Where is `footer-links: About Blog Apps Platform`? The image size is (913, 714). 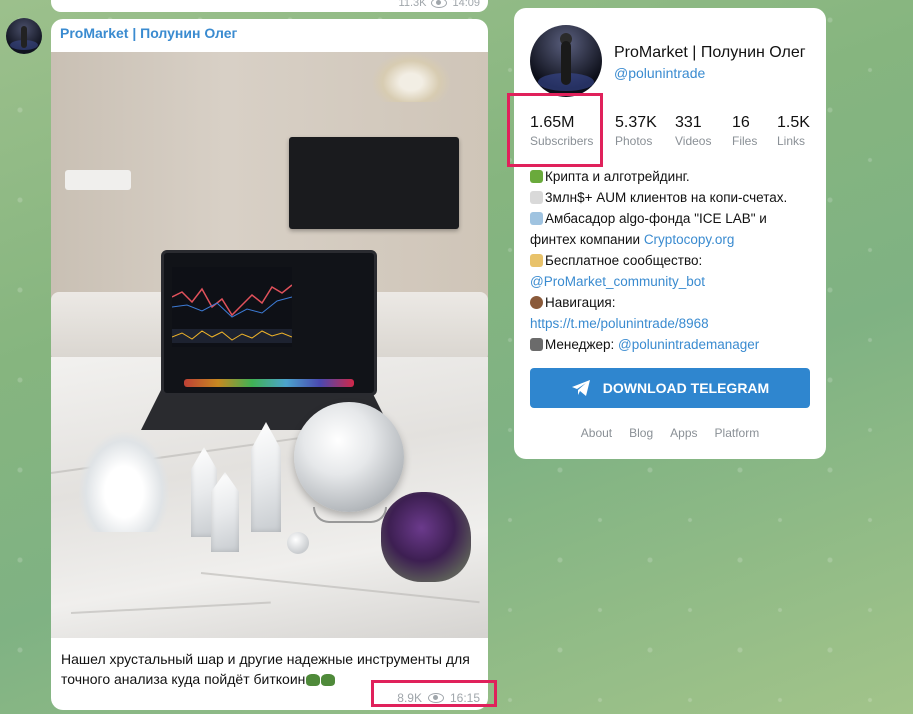 footer-links: About Blog Apps Platform is located at coordinates (670, 433).